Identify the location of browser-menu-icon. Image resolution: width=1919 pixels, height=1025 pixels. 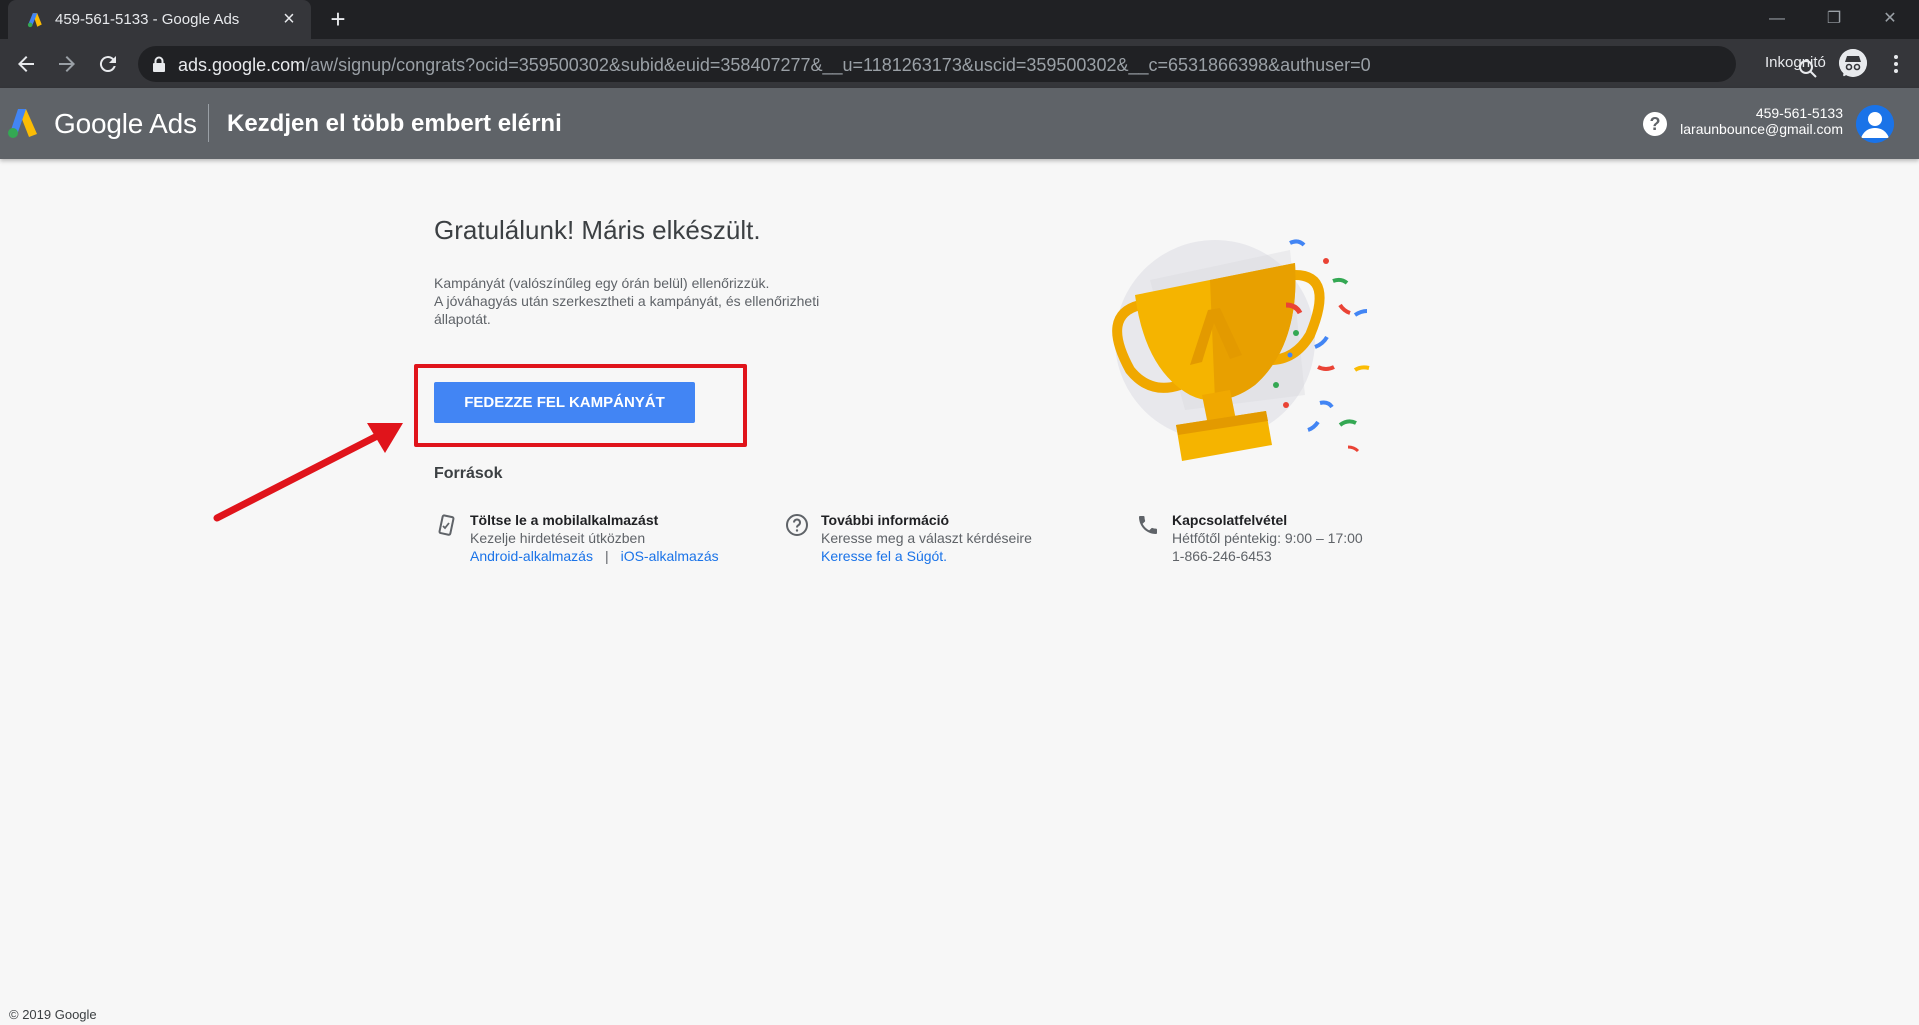
(1896, 64).